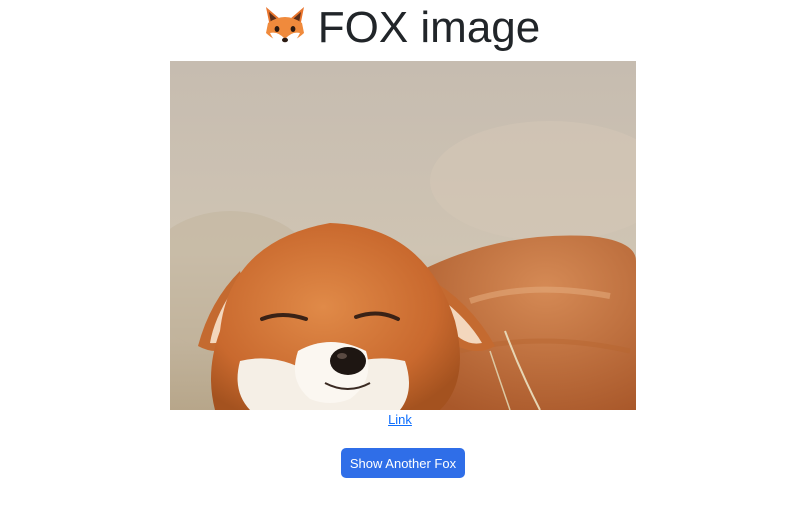 Image resolution: width=800 pixels, height=517 pixels. Describe the element at coordinates (285, 28) in the screenshot. I see `fox-emoji-icon` at that location.